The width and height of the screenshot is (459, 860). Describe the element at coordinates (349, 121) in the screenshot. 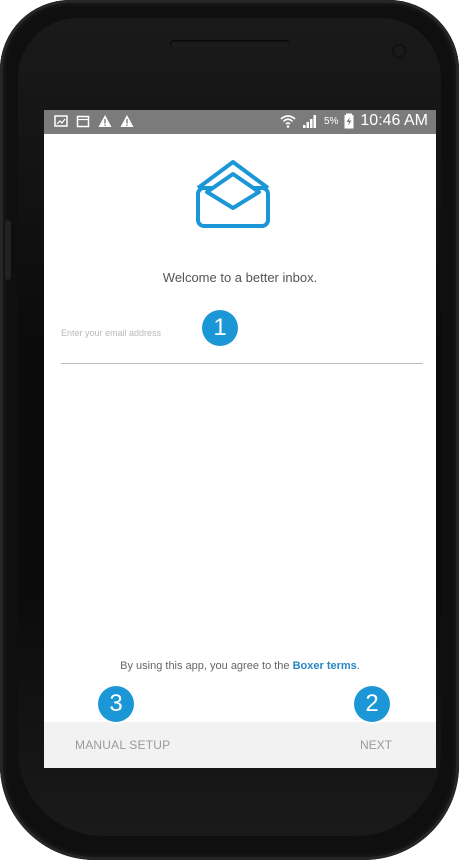

I see `charging-battery-icon` at that location.